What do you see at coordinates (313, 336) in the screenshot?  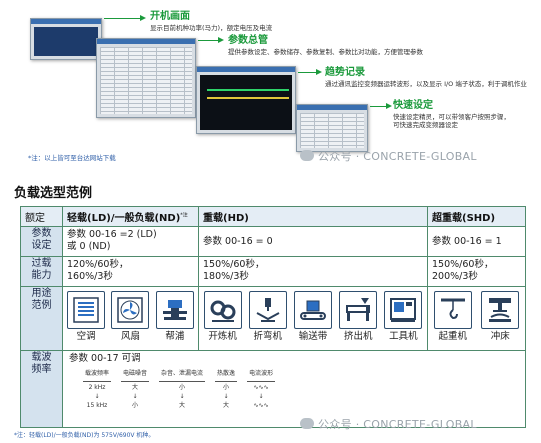 I see `application-label: 输送带` at bounding box center [313, 336].